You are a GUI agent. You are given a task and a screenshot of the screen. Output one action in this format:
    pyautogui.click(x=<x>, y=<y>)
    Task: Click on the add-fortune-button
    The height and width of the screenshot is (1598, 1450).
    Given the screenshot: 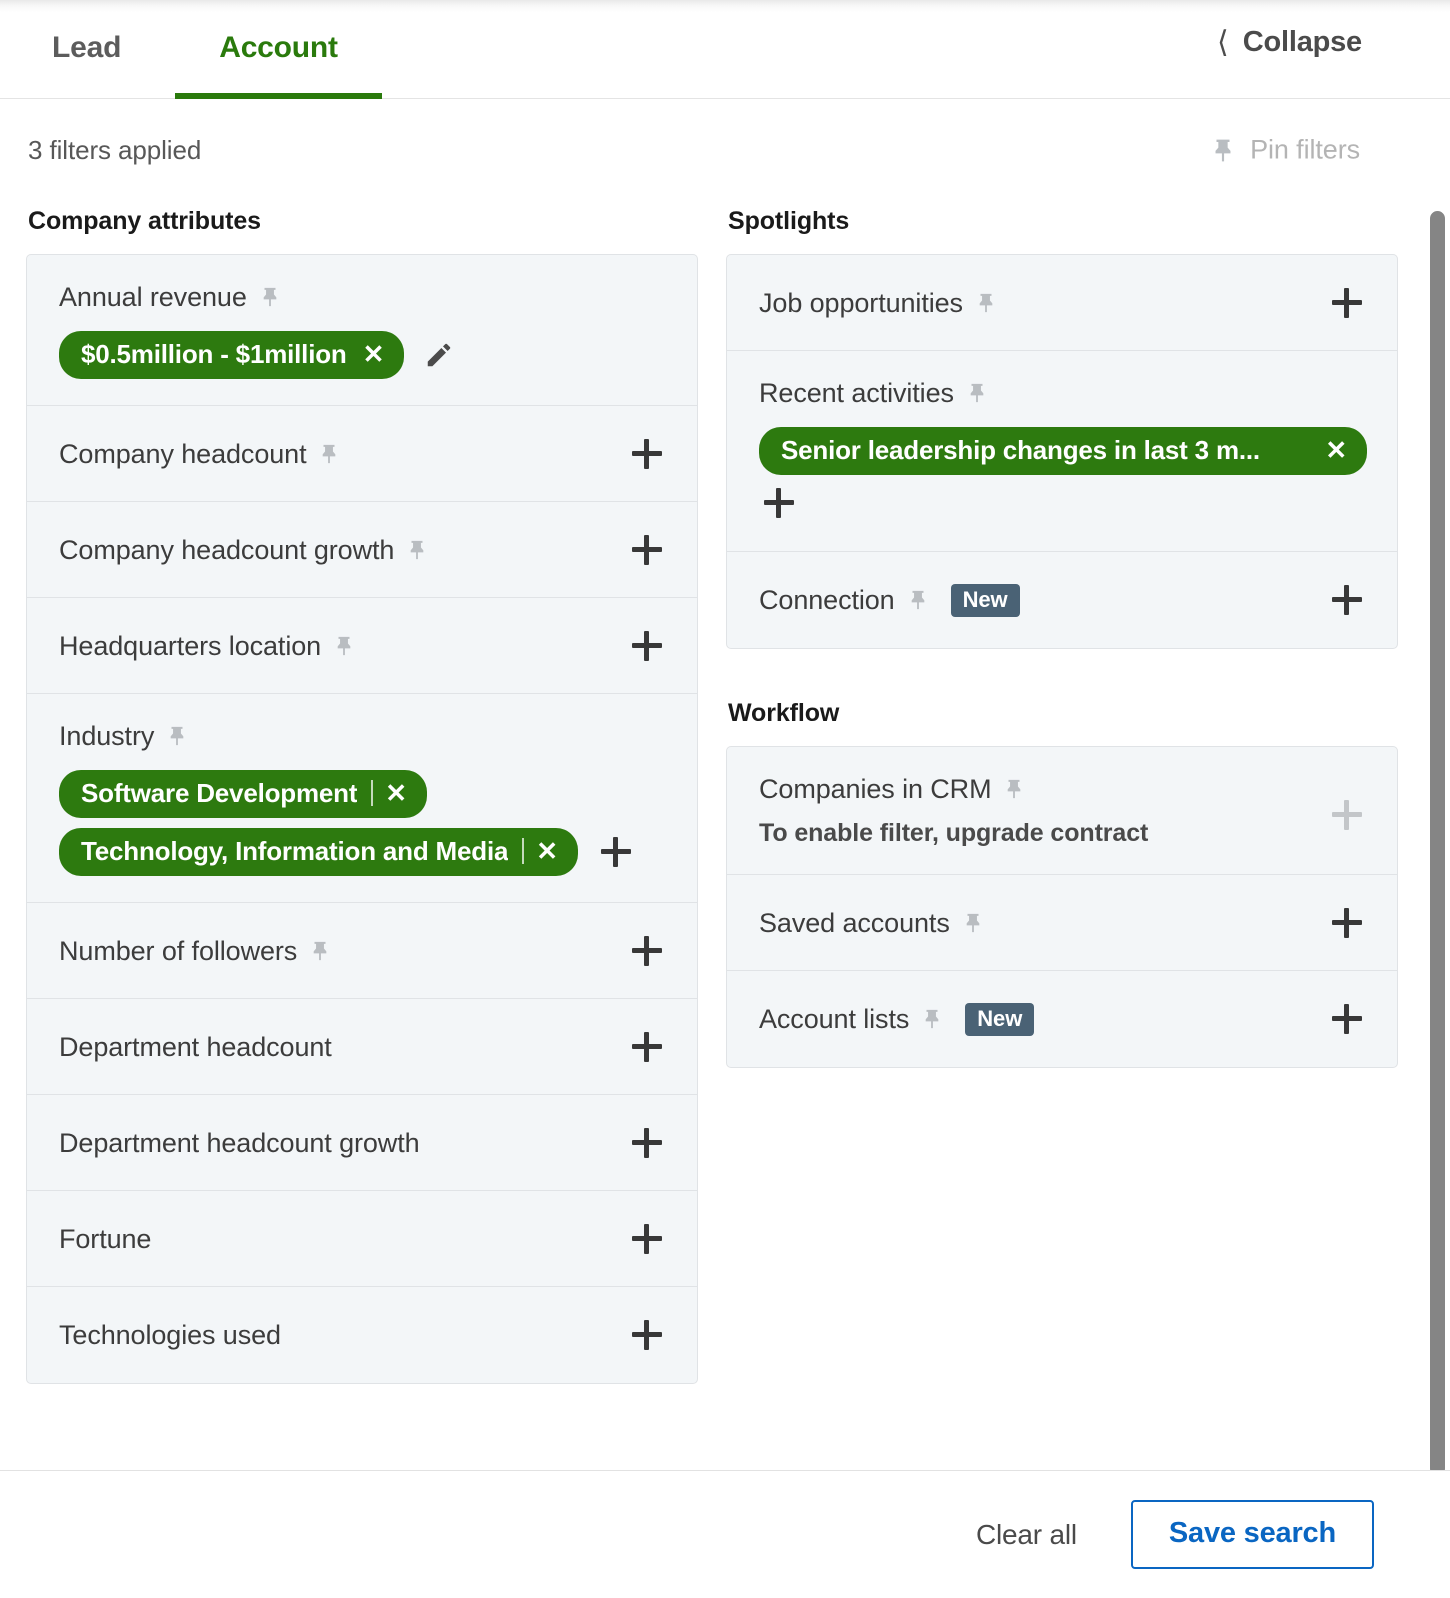 What is the action you would take?
    pyautogui.click(x=647, y=1239)
    